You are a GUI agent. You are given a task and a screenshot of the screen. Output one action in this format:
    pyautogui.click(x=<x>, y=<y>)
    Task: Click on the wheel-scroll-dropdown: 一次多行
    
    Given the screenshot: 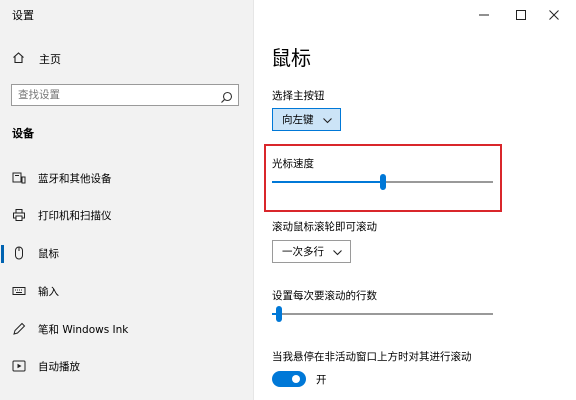 What is the action you would take?
    pyautogui.click(x=311, y=251)
    